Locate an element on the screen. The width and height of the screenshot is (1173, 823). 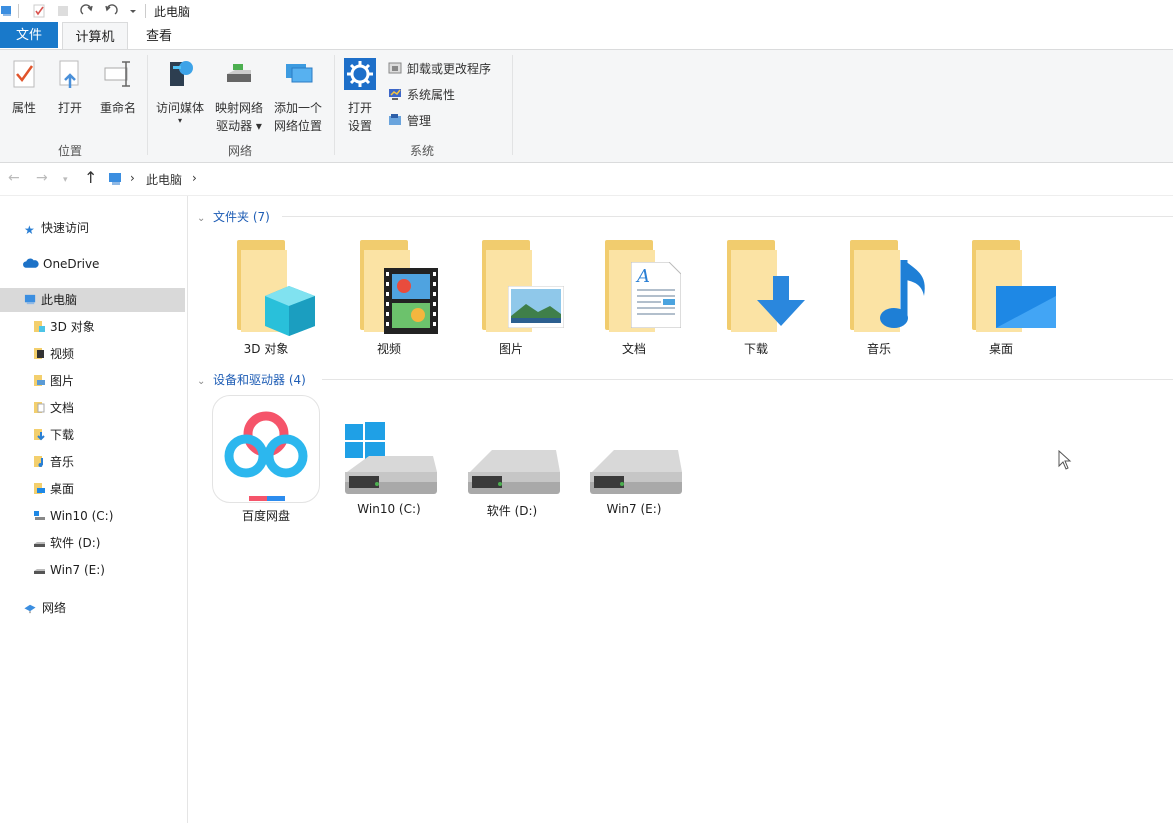
sidebar-item-pictures: 图片 is located at coordinates (53, 381).